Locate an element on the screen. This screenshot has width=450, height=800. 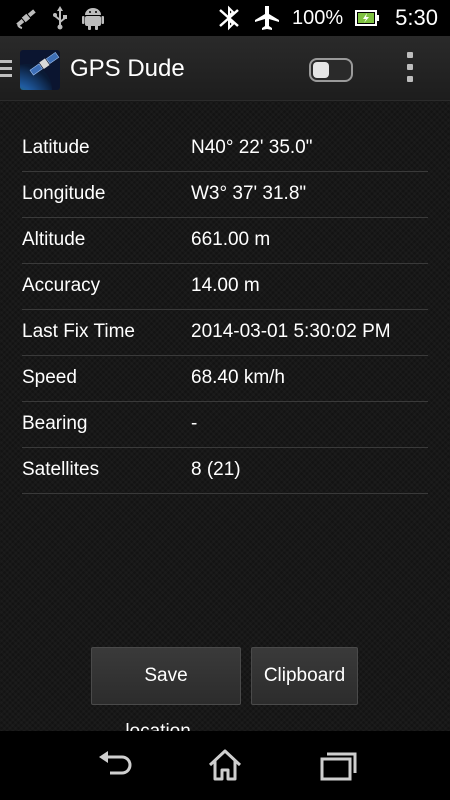
row-label: Latitude is located at coordinates (56, 147).